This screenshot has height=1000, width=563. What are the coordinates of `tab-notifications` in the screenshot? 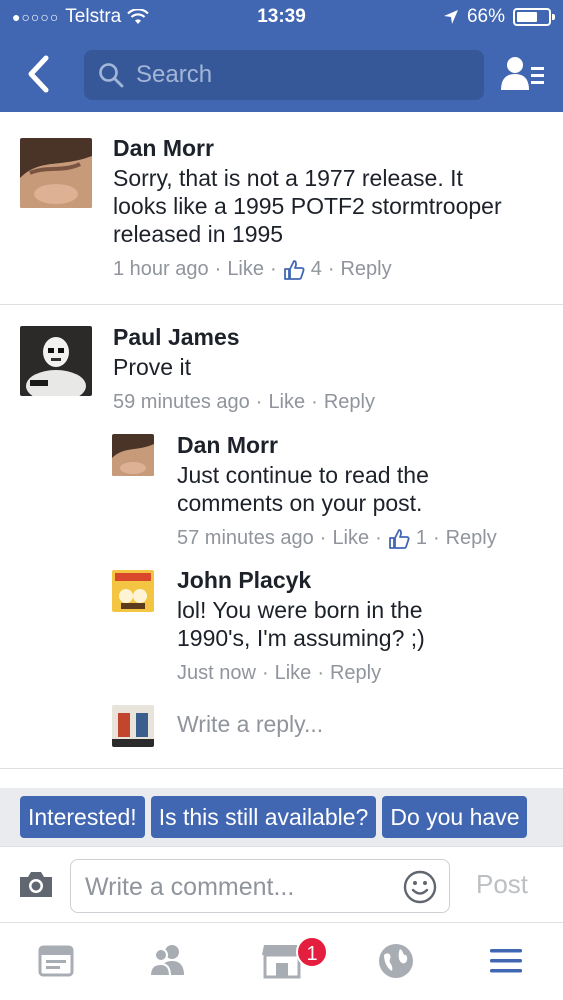 It's located at (398, 963).